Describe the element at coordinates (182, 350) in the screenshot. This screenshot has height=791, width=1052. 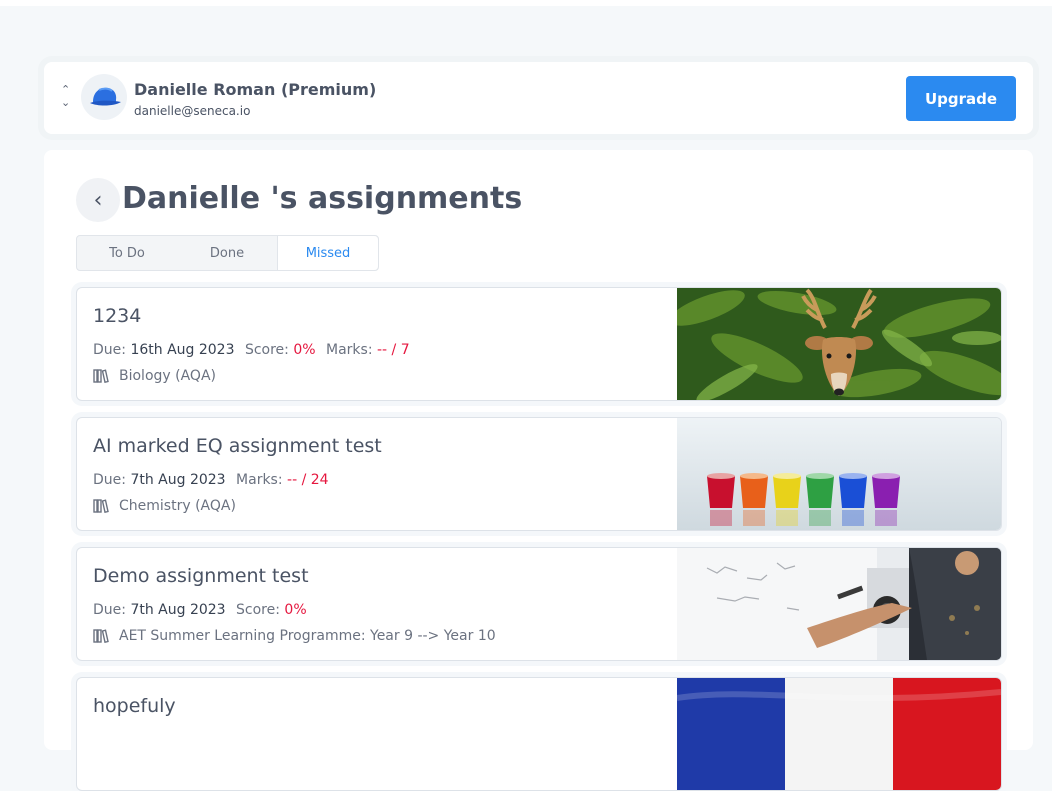
I see `due-date: 16th Aug 2023` at that location.